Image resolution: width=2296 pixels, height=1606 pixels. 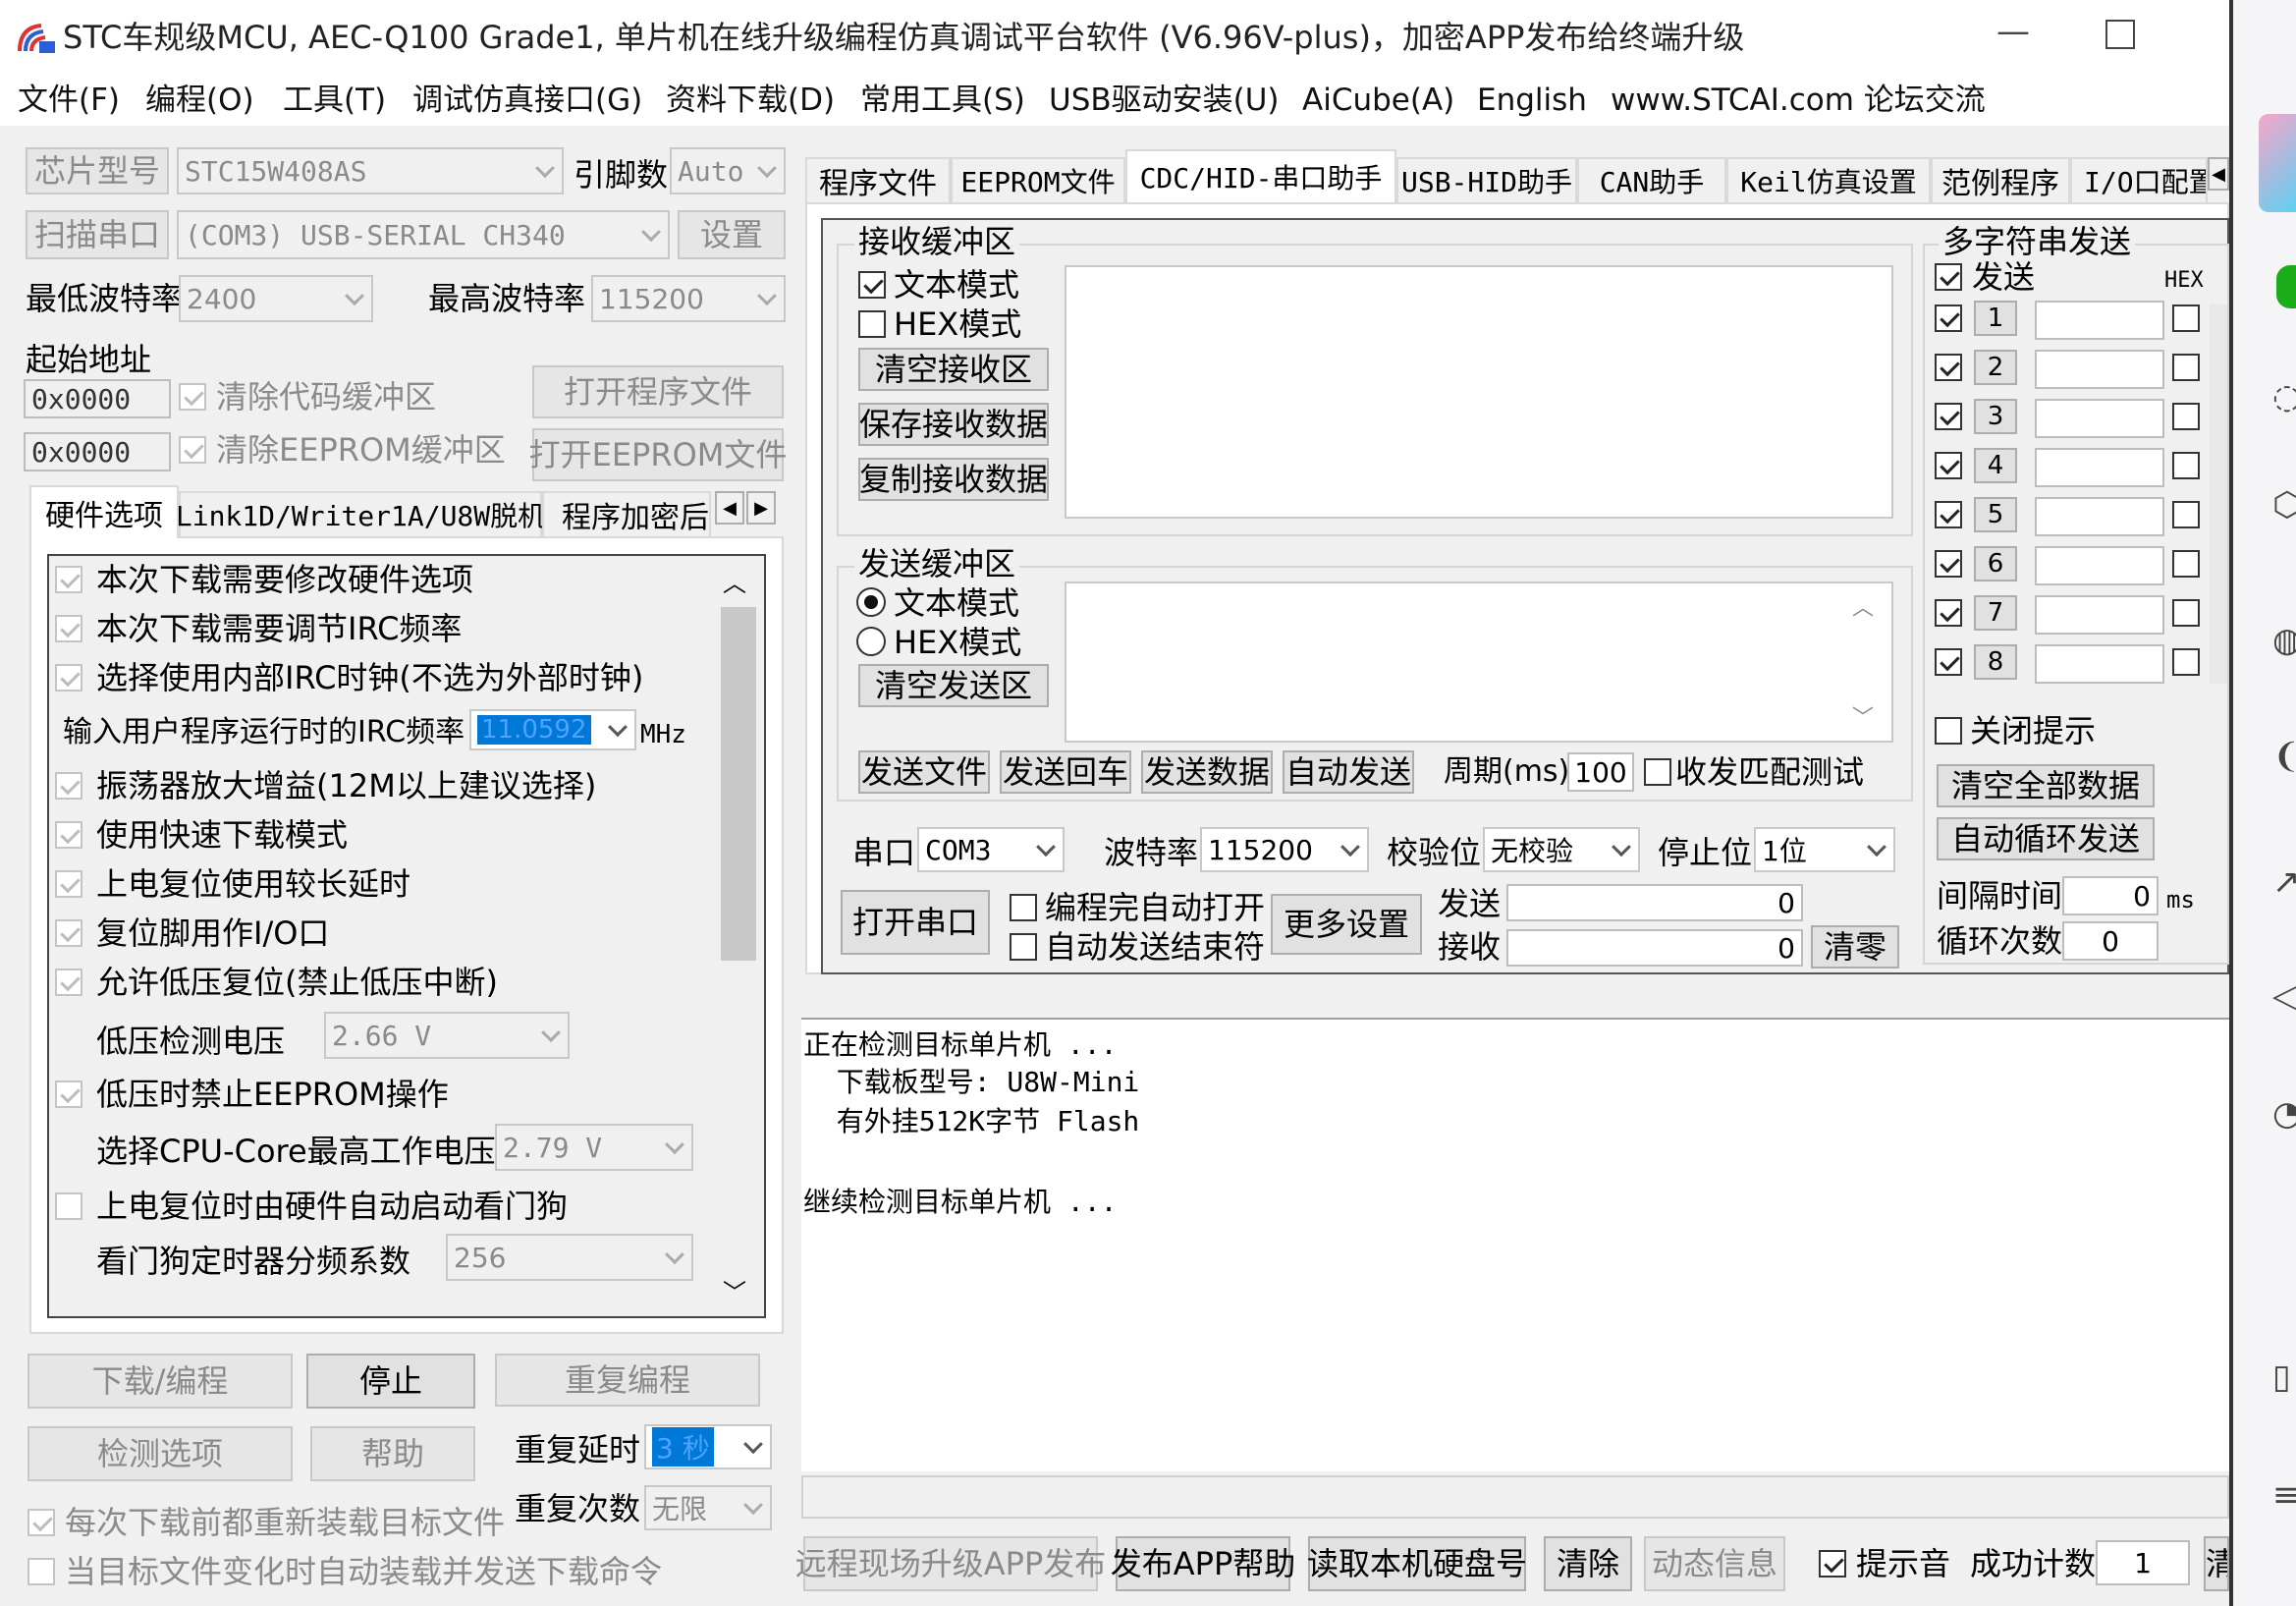 I want to click on multi-row-5-checkbox, so click(x=1948, y=514).